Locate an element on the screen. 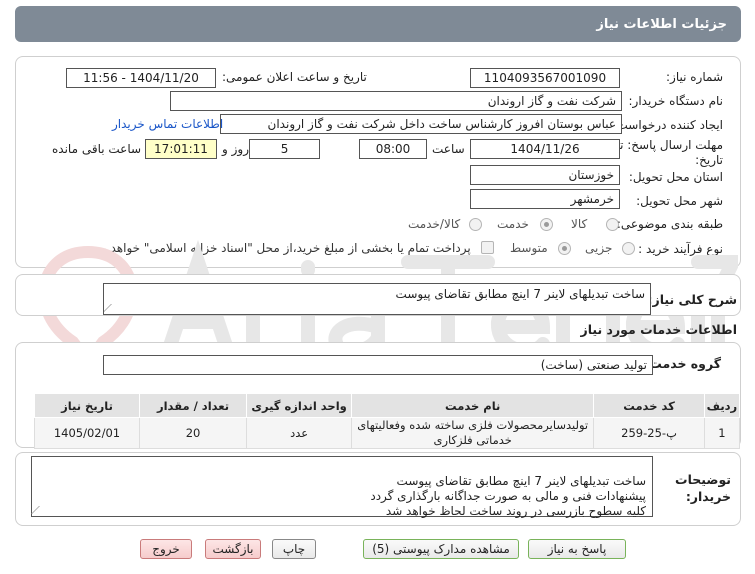 The width and height of the screenshot is (755, 574). days-label: روز و is located at coordinates (235, 149).